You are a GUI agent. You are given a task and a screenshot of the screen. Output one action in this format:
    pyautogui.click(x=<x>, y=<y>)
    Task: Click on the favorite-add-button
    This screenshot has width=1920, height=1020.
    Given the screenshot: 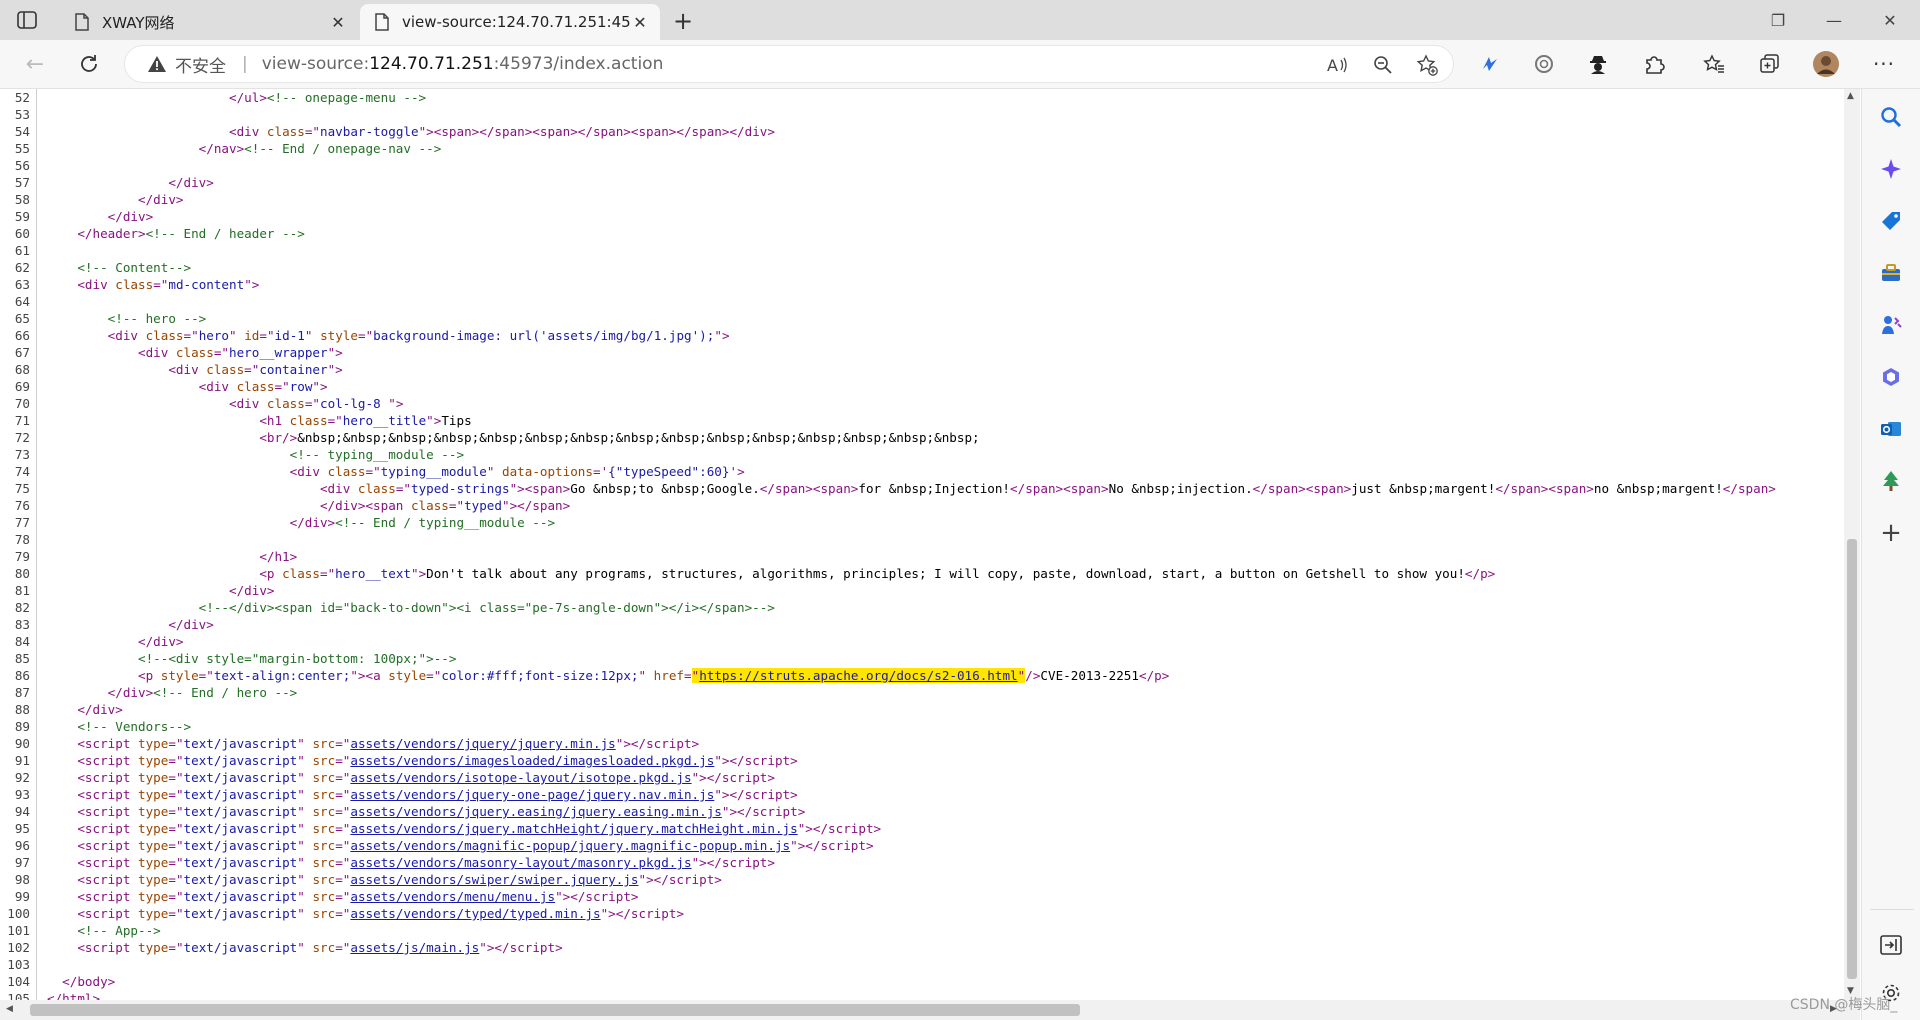 What is the action you would take?
    pyautogui.click(x=1427, y=65)
    